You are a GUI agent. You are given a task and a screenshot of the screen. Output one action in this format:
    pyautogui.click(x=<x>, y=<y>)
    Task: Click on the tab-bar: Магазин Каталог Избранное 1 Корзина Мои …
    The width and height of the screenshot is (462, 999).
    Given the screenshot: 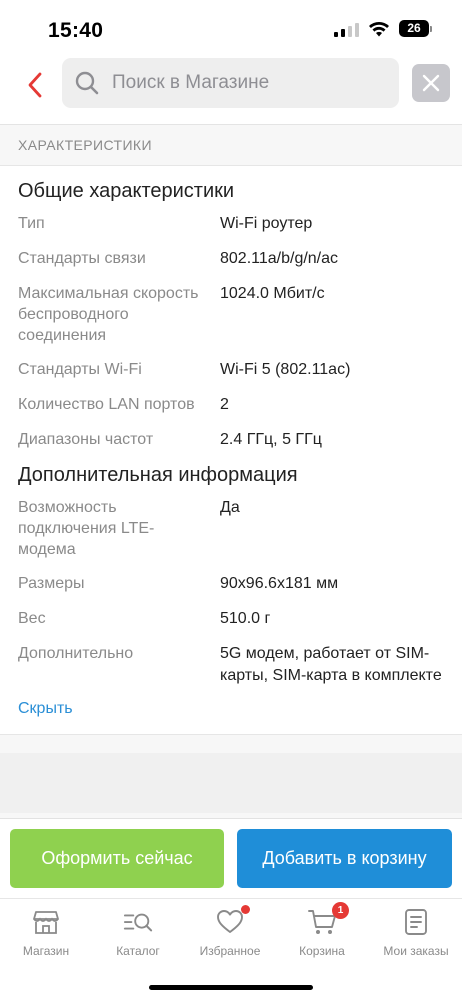 What is the action you would take?
    pyautogui.click(x=231, y=948)
    